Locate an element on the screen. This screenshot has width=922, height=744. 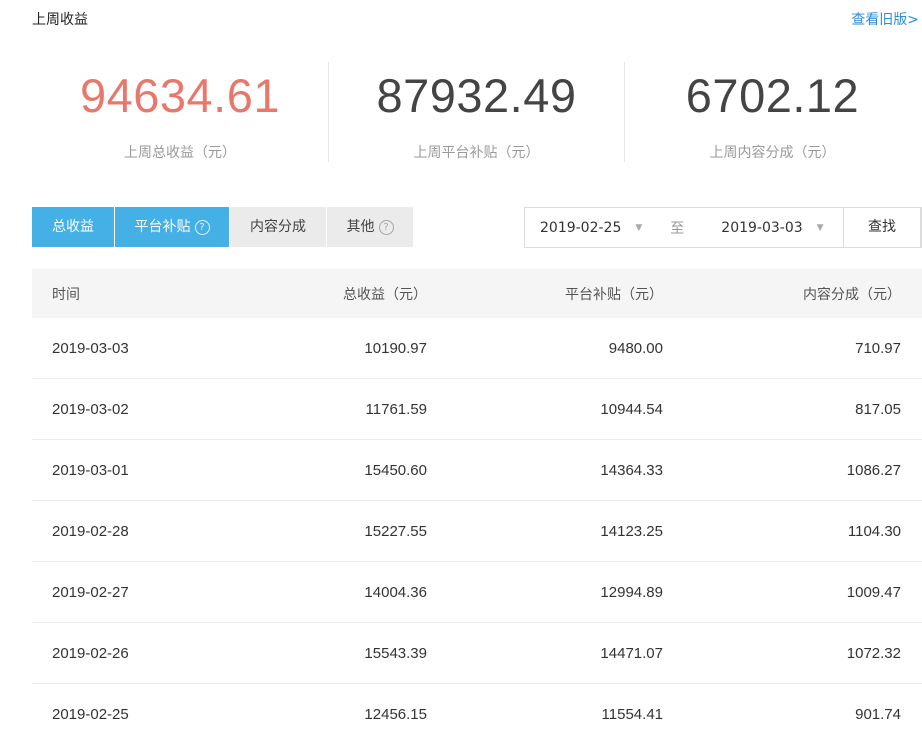
cell-total: 14004.36 is located at coordinates (395, 592).